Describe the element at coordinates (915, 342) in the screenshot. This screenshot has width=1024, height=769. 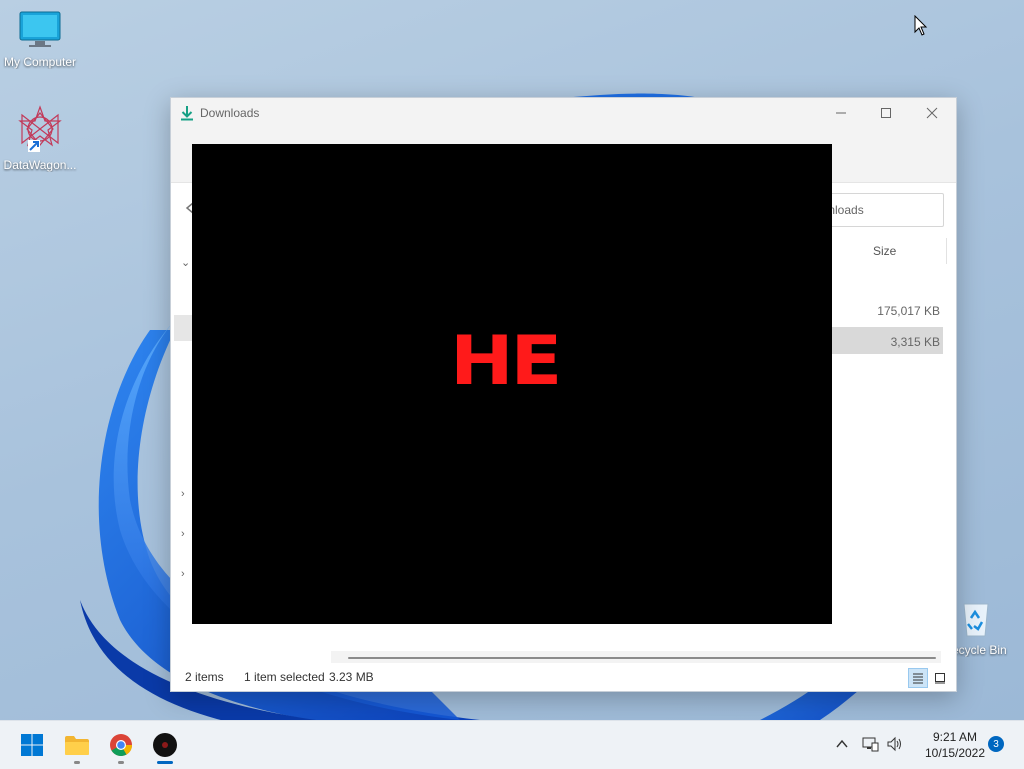
I see `file-size-cell: 3,315 KB` at that location.